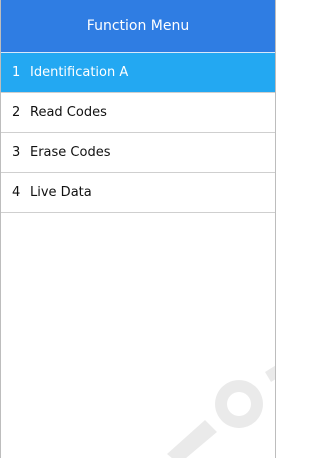 The height and width of the screenshot is (458, 320). I want to click on menu-item-number: 3, so click(16, 152).